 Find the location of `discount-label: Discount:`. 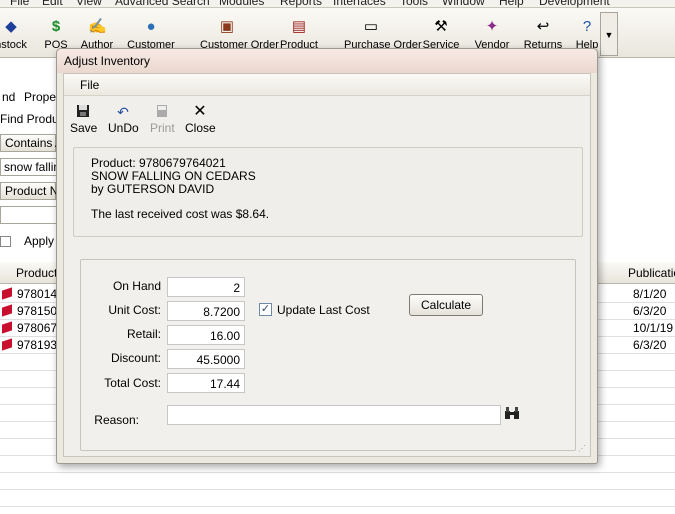

discount-label: Discount: is located at coordinates (135, 358).